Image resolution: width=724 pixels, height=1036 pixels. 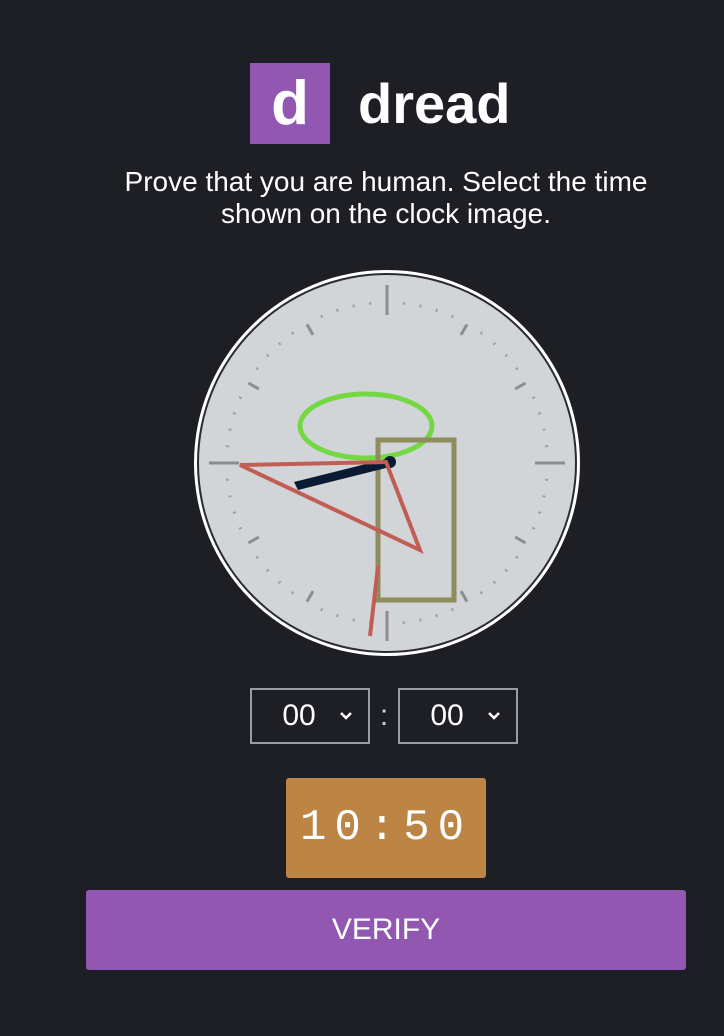 What do you see at coordinates (386, 930) in the screenshot?
I see `verify-button: VERIFY` at bounding box center [386, 930].